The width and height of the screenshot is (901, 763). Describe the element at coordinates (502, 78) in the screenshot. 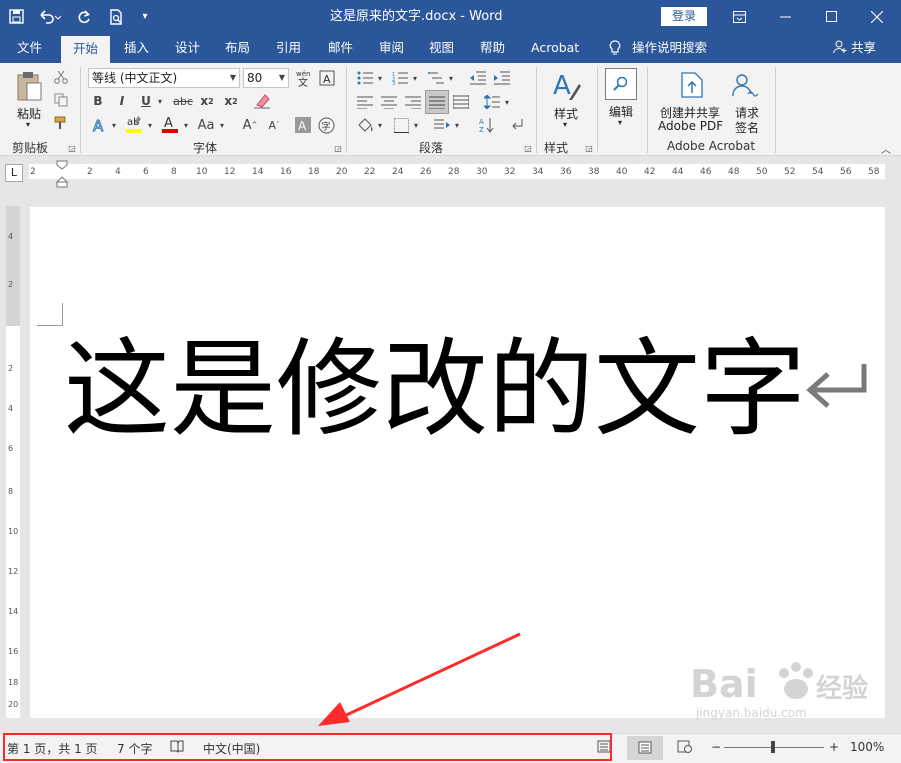

I see `increase-indent-icon` at that location.